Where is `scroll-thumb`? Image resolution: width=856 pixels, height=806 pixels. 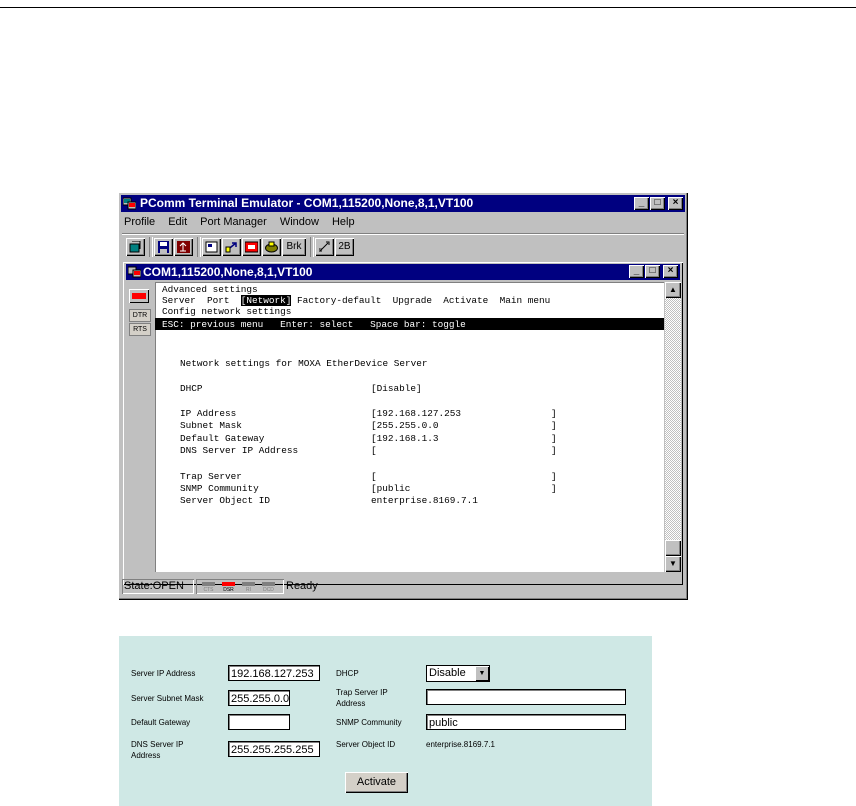 scroll-thumb is located at coordinates (673, 548).